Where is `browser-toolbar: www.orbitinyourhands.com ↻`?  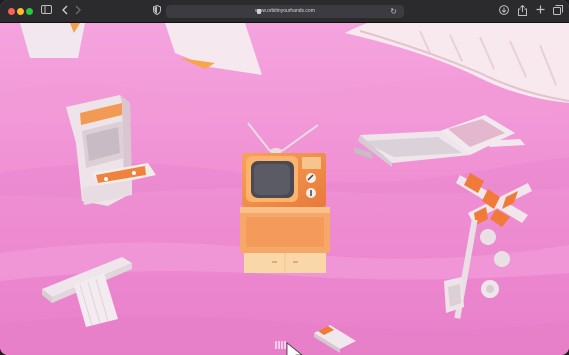
browser-toolbar: www.orbitinyourhands.com ↻ is located at coordinates (284, 11).